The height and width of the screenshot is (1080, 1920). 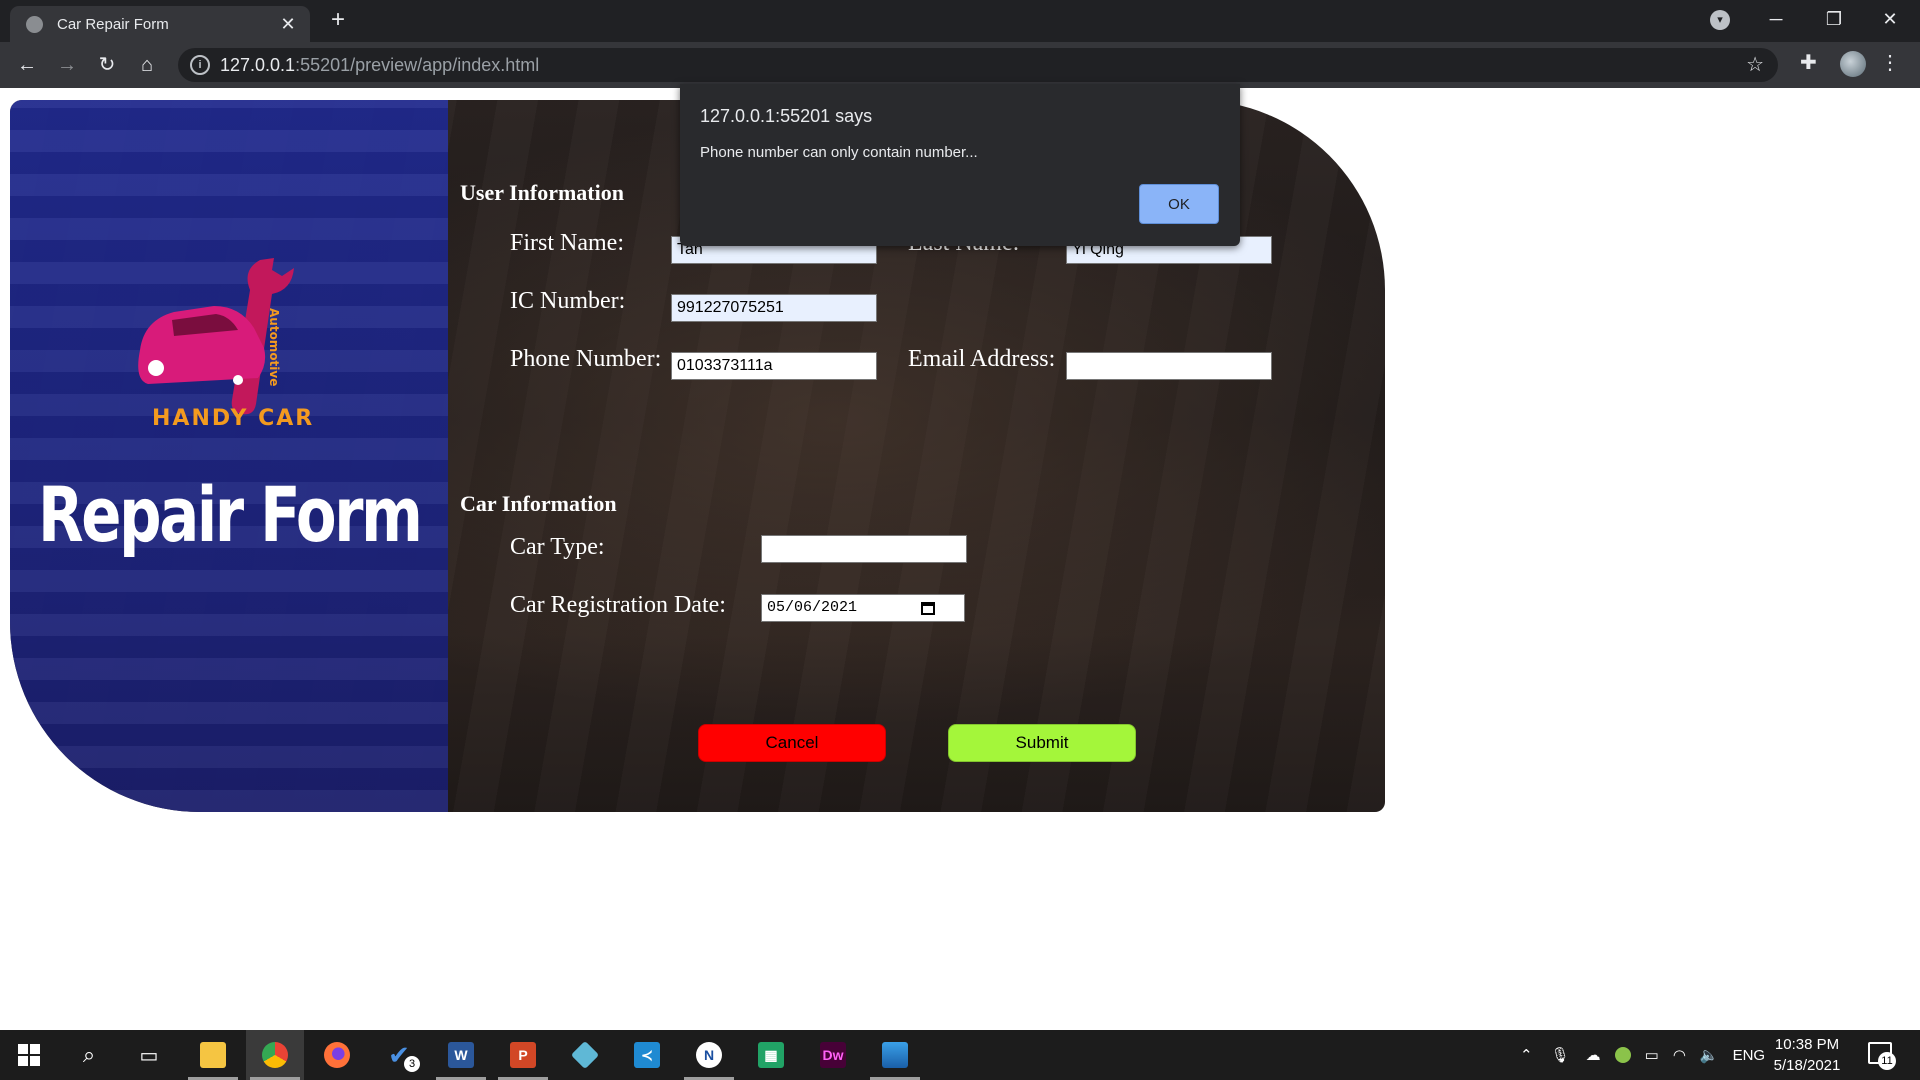 I want to click on task-view-icon: ▭, so click(x=149, y=1055).